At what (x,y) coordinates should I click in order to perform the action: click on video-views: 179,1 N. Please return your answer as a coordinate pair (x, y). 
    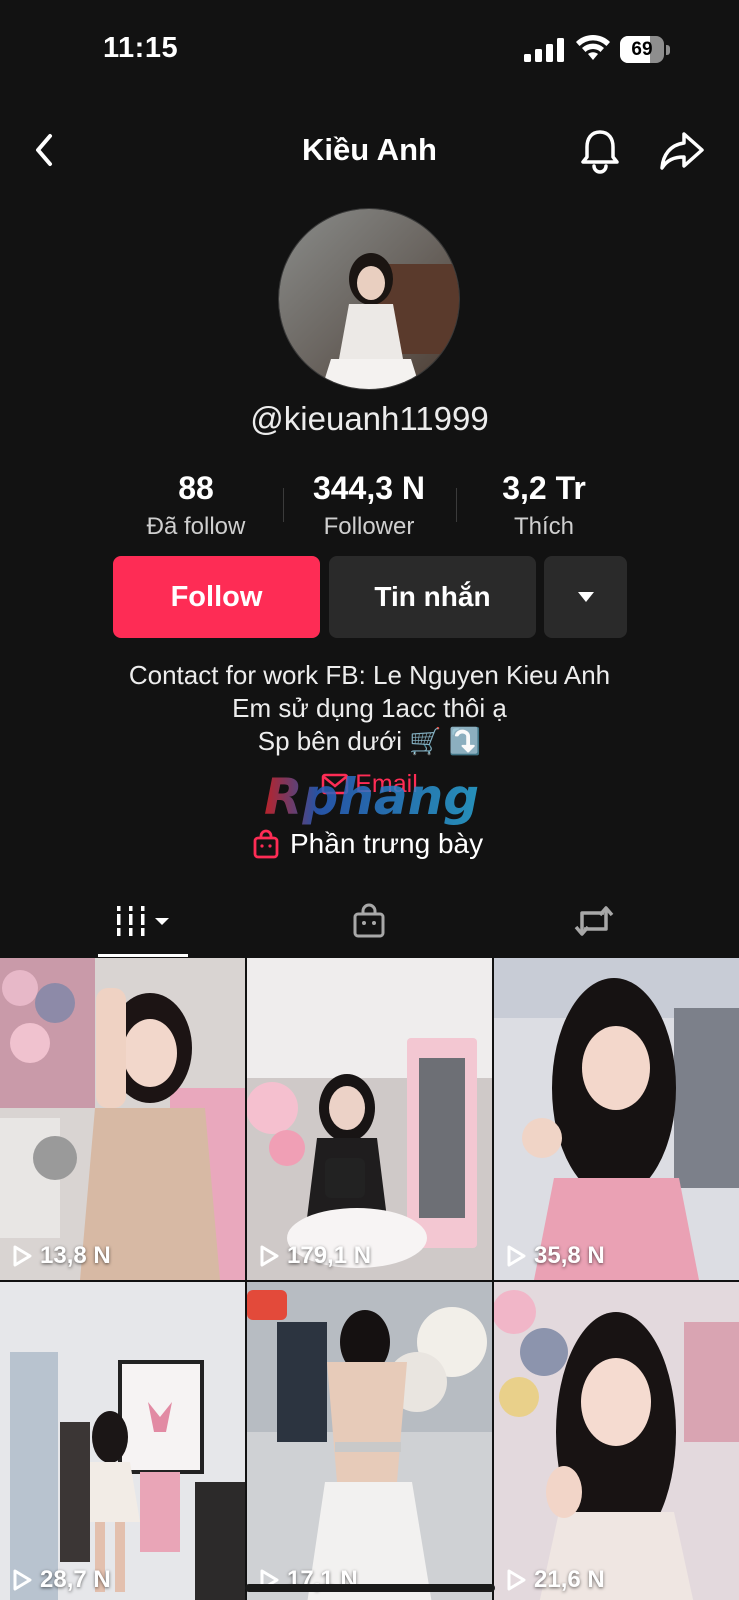
    Looking at the image, I should click on (315, 1256).